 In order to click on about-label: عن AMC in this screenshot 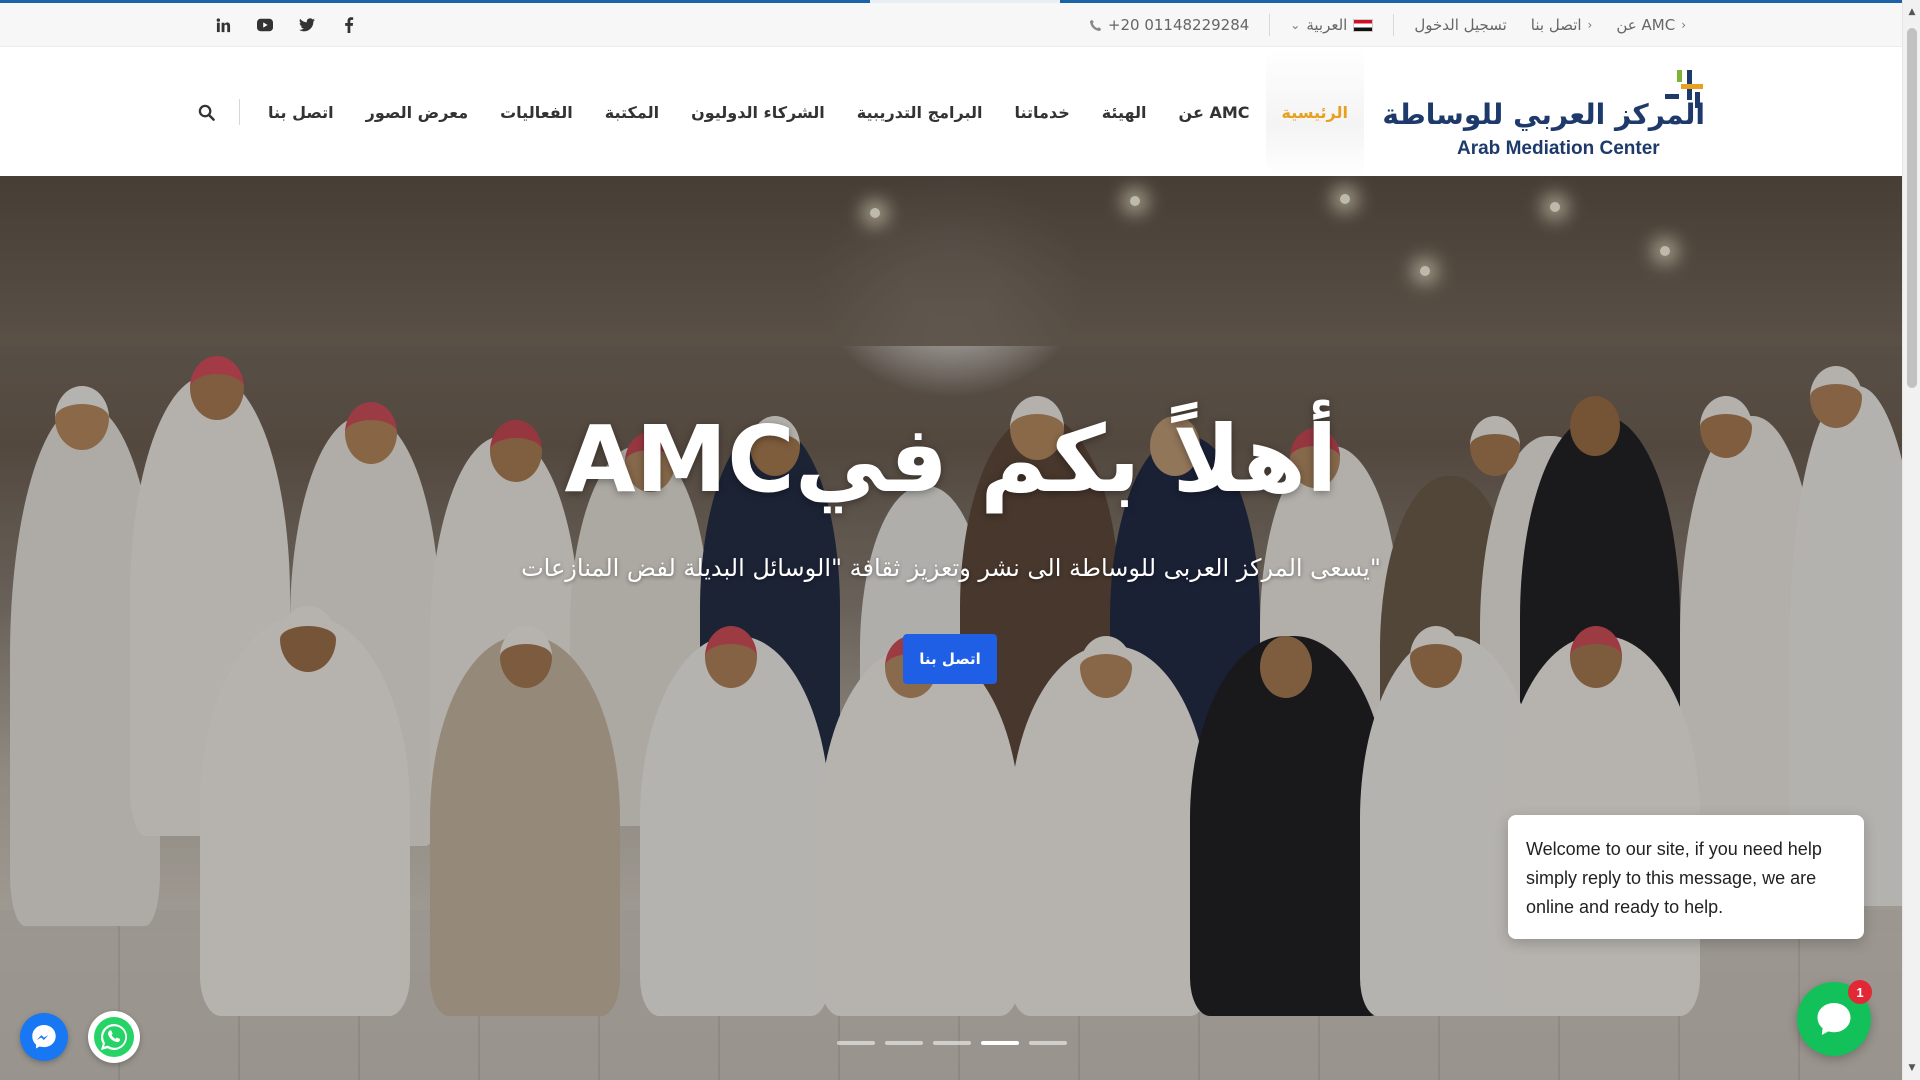, I will do `click(1646, 25)`.